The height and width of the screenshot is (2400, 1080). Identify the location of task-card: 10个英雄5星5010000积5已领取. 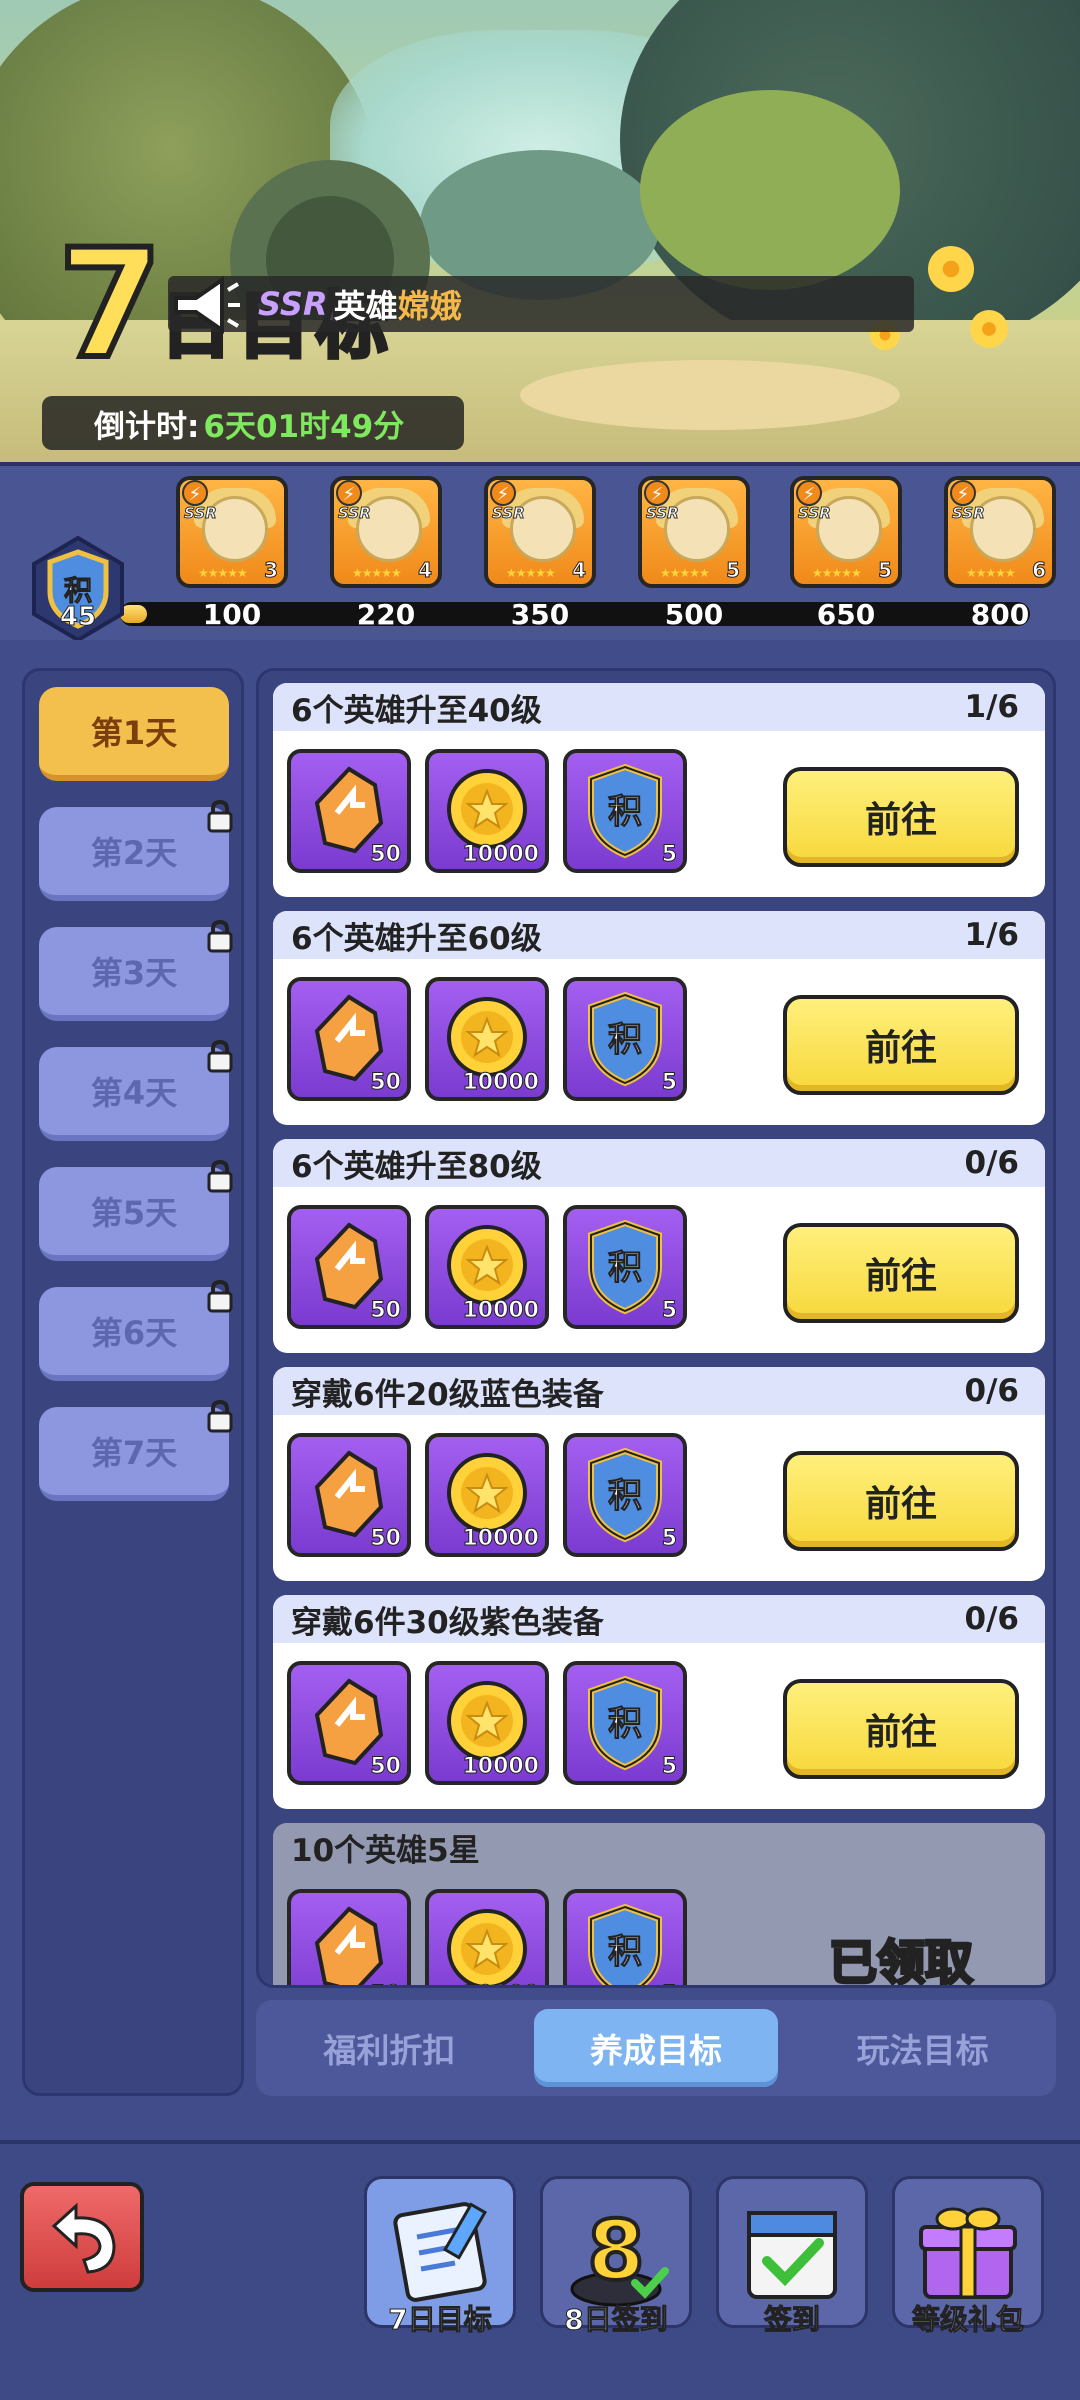
(659, 1905).